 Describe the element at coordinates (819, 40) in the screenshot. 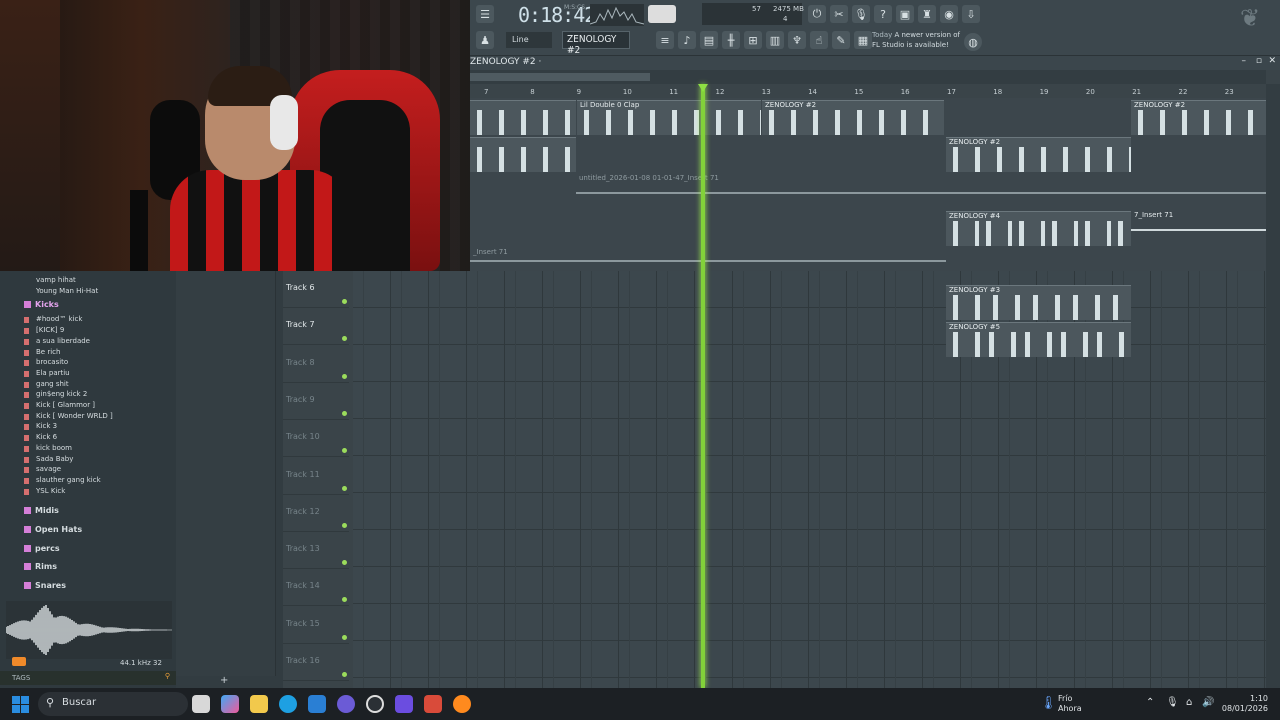

I see `touch-icon: ☝` at that location.